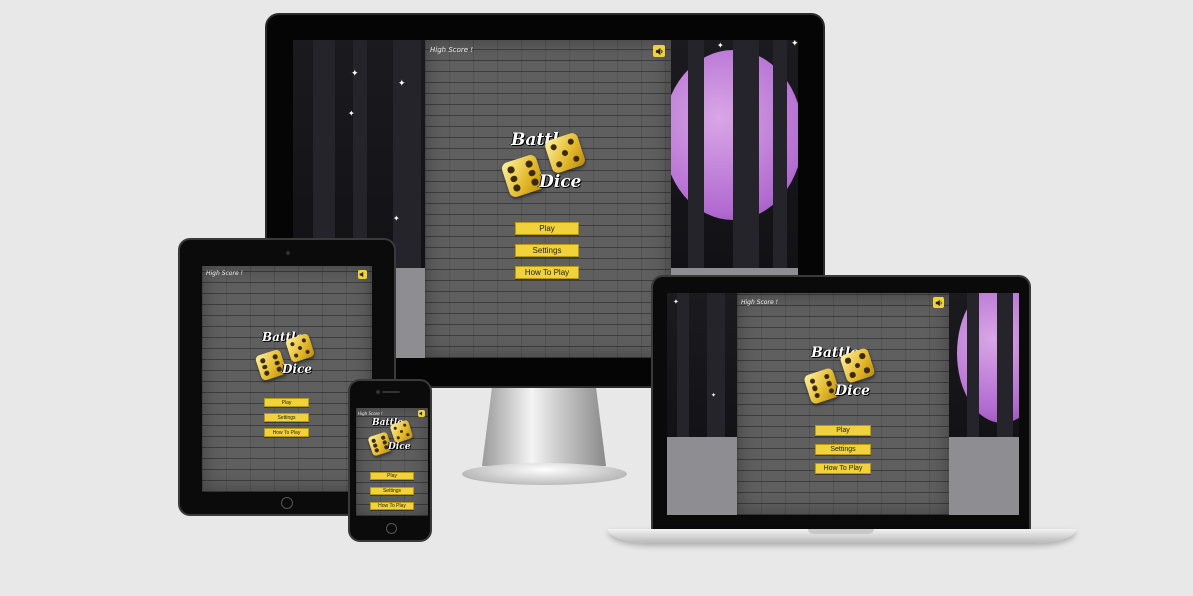 The image size is (1193, 596). What do you see at coordinates (544, 474) in the screenshot?
I see `monitor-stand-base` at bounding box center [544, 474].